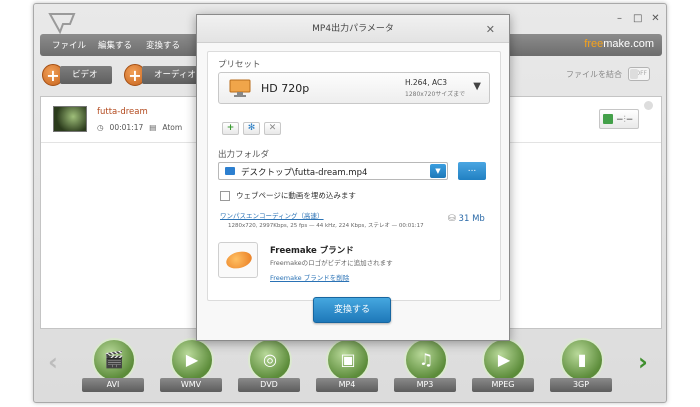 The height and width of the screenshot is (407, 700). What do you see at coordinates (354, 88) in the screenshot?
I see `preset-dropdown: HD 720p H.264, AC3 1280x720サイズまで ▼` at bounding box center [354, 88].